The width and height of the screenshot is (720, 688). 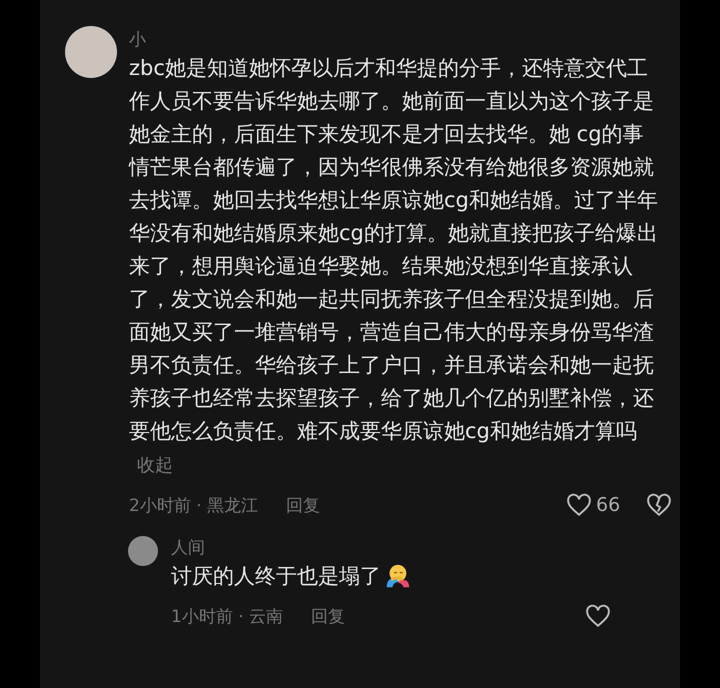 What do you see at coordinates (155, 465) in the screenshot?
I see `collapse-link: 收起` at bounding box center [155, 465].